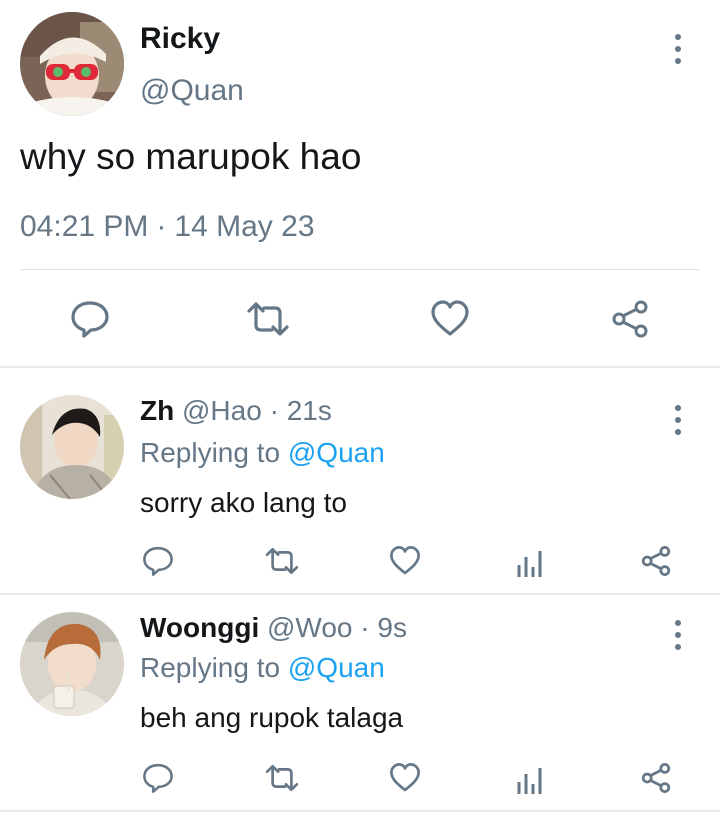 Image resolution: width=720 pixels, height=822 pixels. I want to click on reply-time: 9s, so click(392, 627).